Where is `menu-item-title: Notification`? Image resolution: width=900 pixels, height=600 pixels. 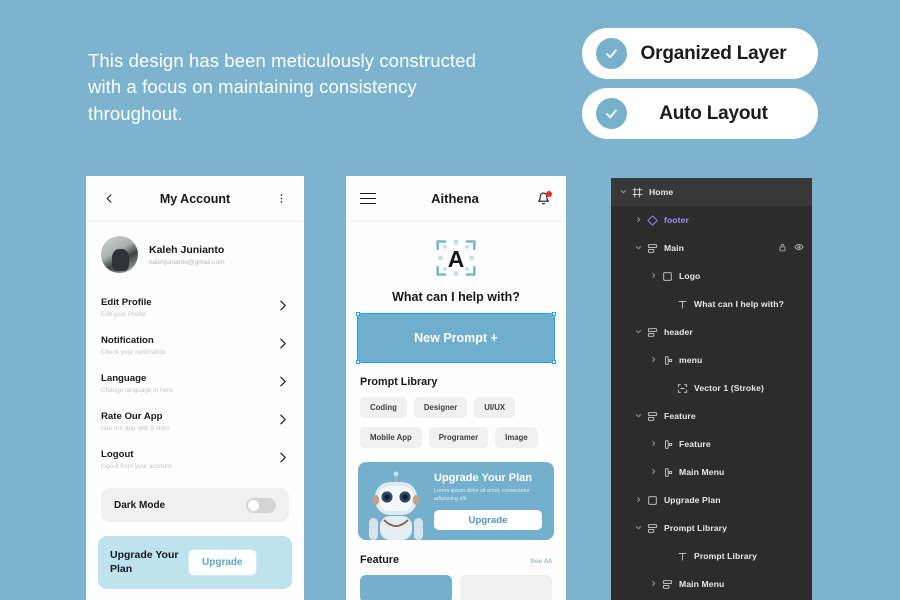 menu-item-title: Notification is located at coordinates (127, 340).